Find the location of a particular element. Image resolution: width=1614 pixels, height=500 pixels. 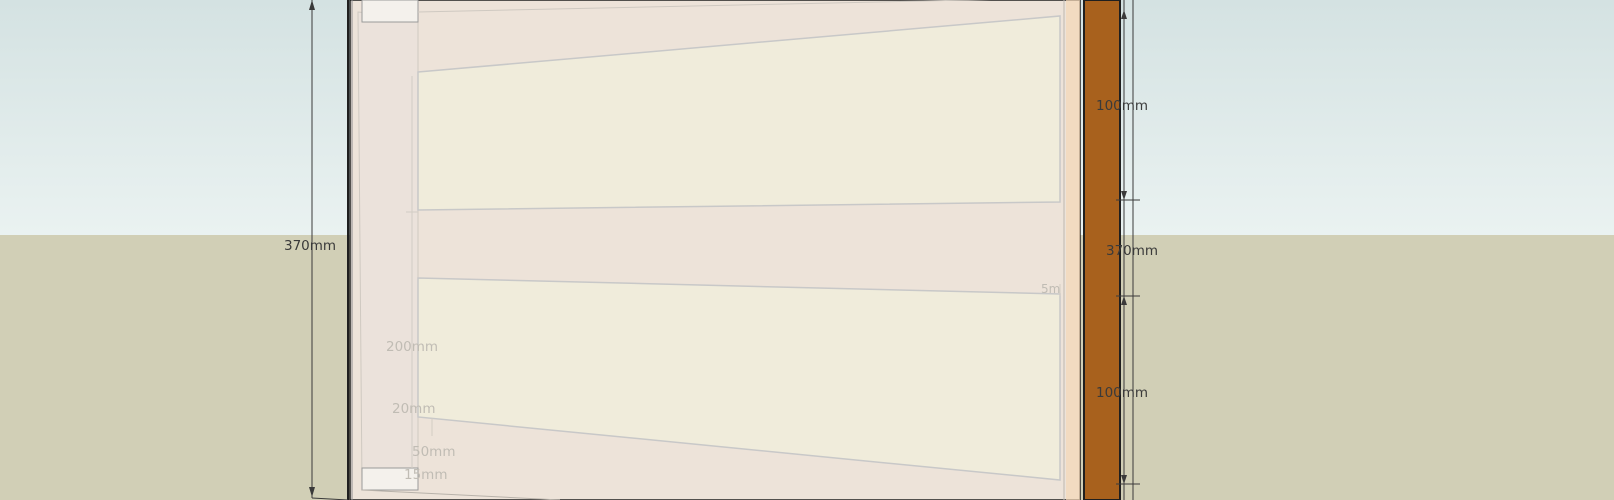

dim-label-right-100-top: 100mm is located at coordinates (1122, 106).